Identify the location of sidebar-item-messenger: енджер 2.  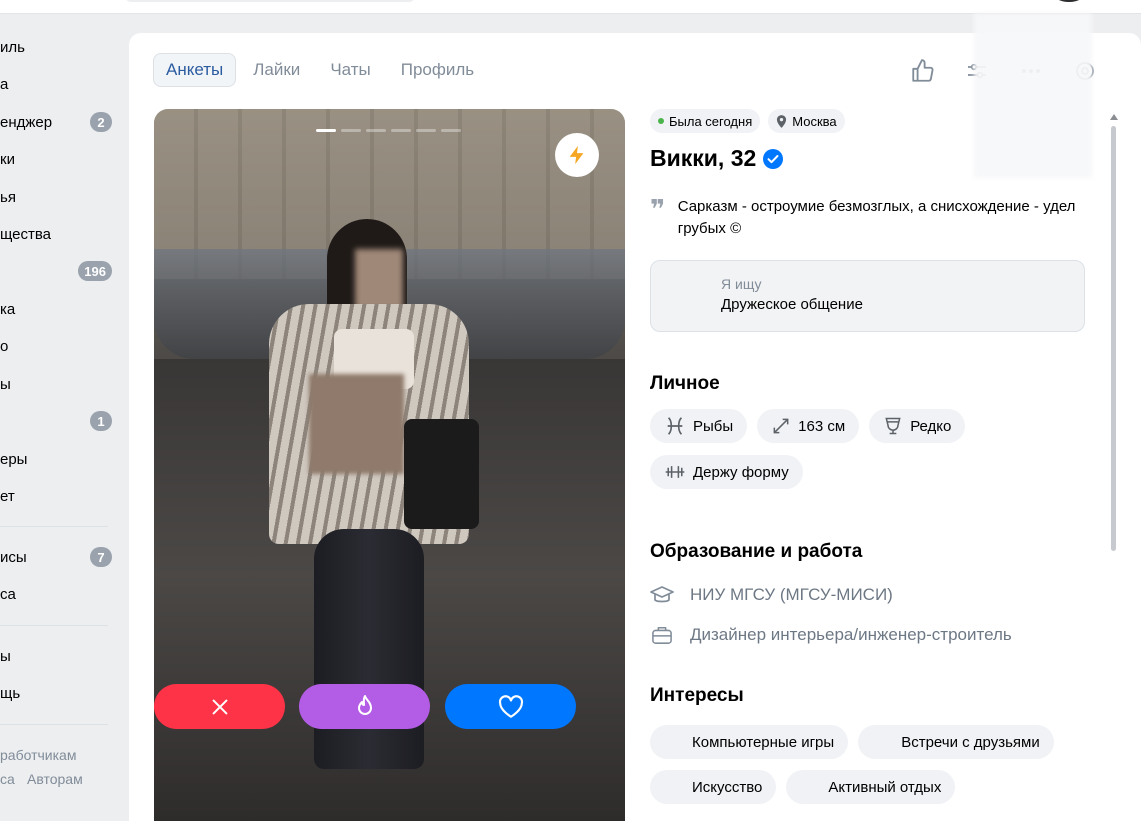
(56, 122).